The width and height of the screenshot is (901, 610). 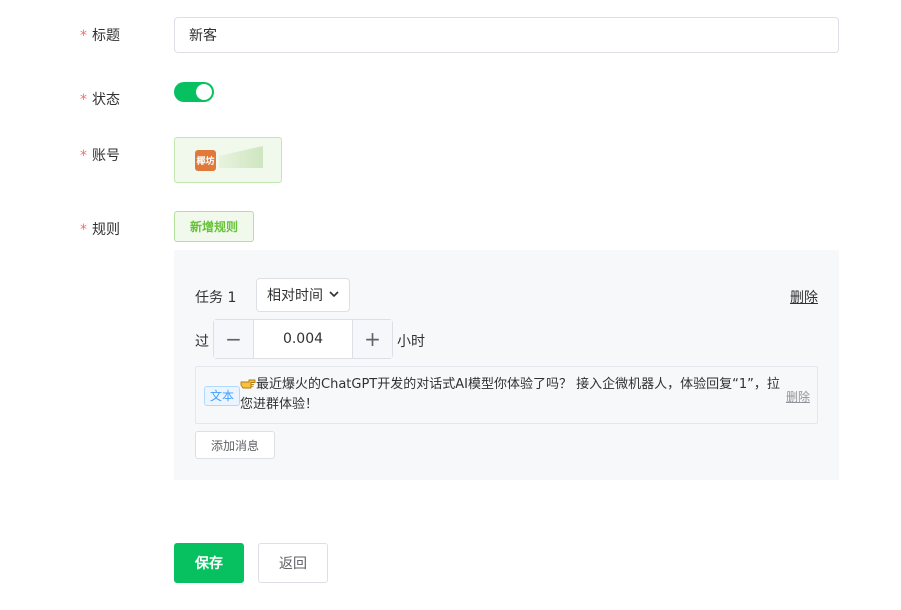 I want to click on status-toggle, so click(x=194, y=92).